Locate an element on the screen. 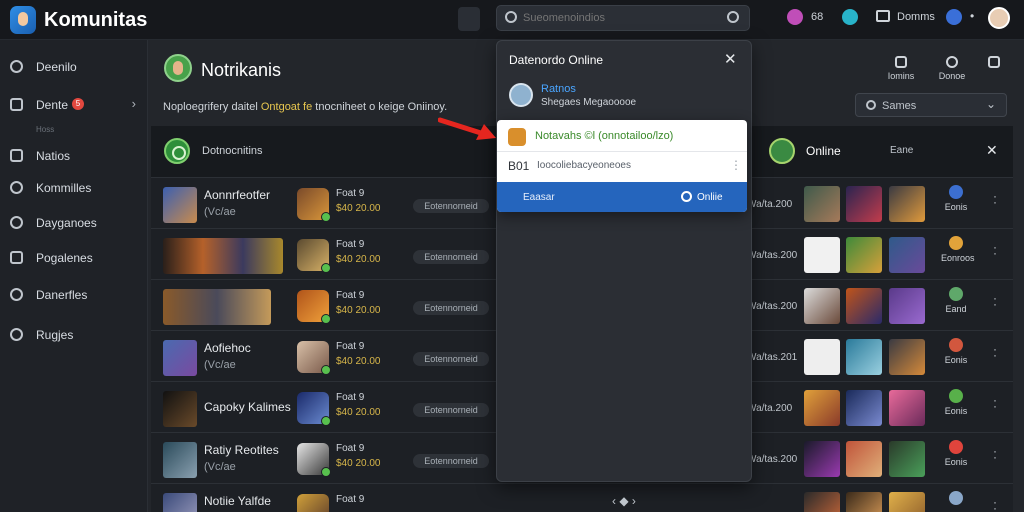  search-bar is located at coordinates (623, 18).